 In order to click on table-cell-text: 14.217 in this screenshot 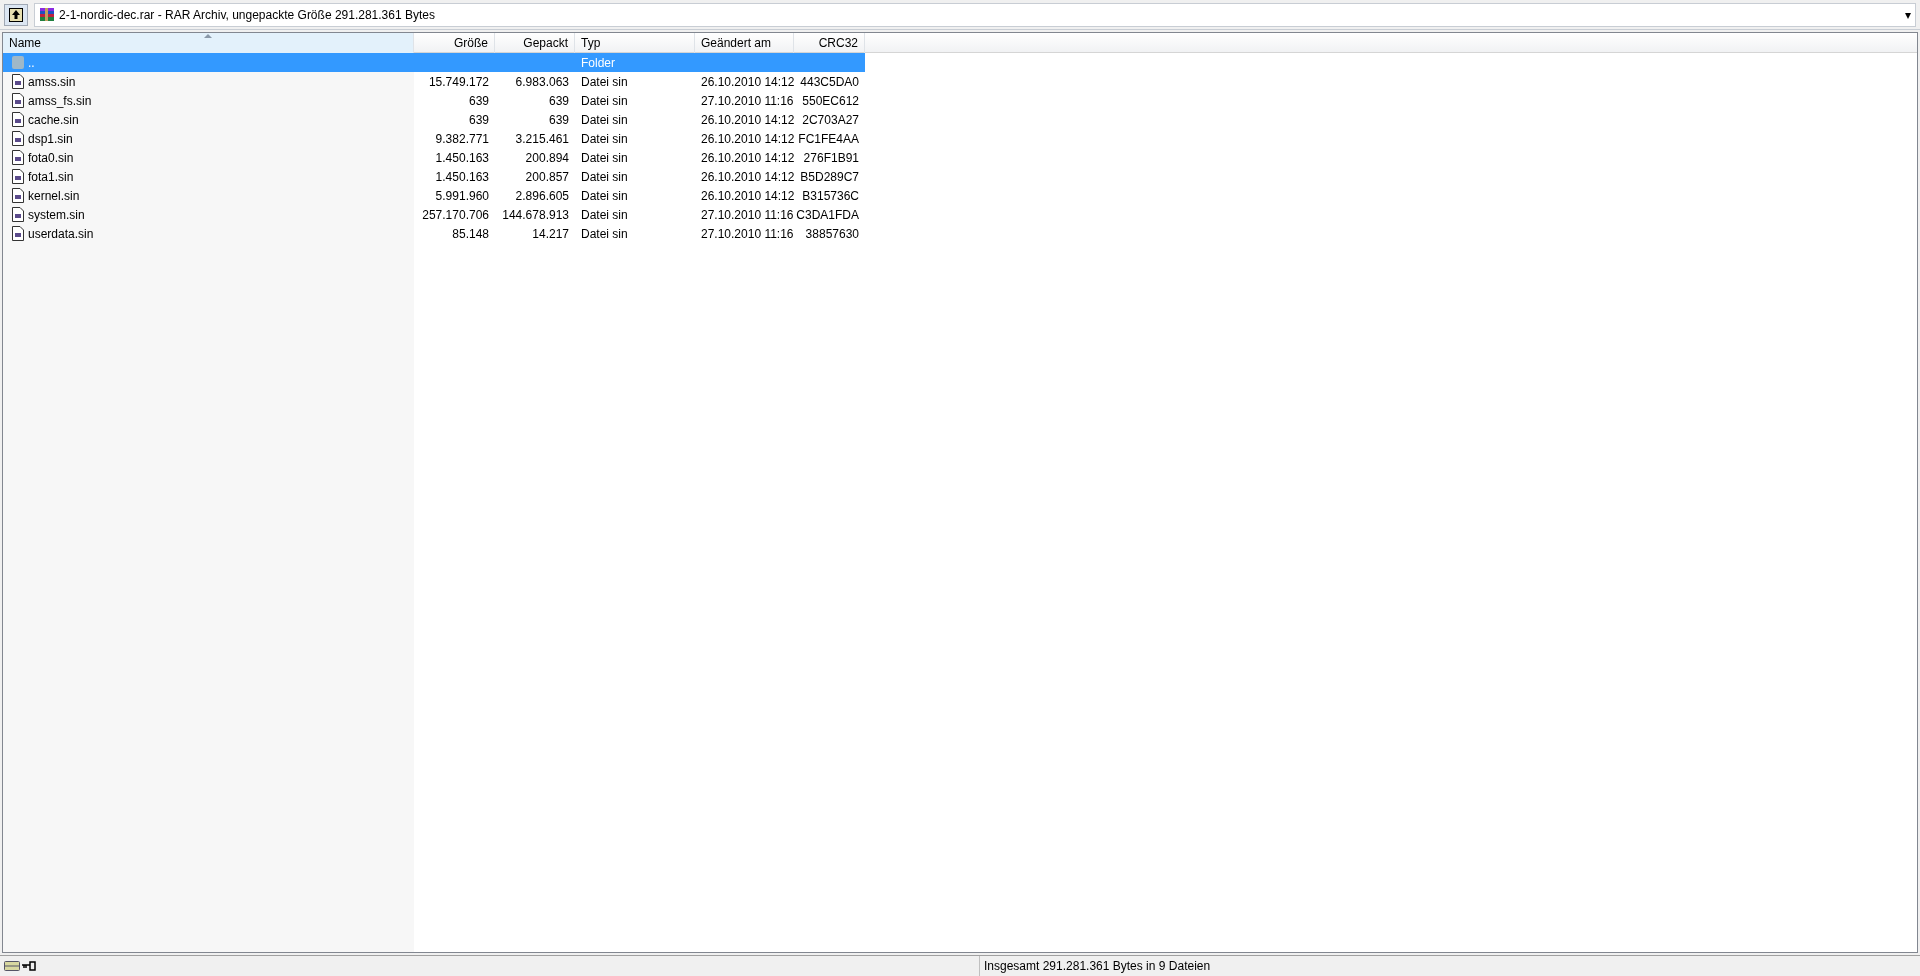, I will do `click(550, 234)`.